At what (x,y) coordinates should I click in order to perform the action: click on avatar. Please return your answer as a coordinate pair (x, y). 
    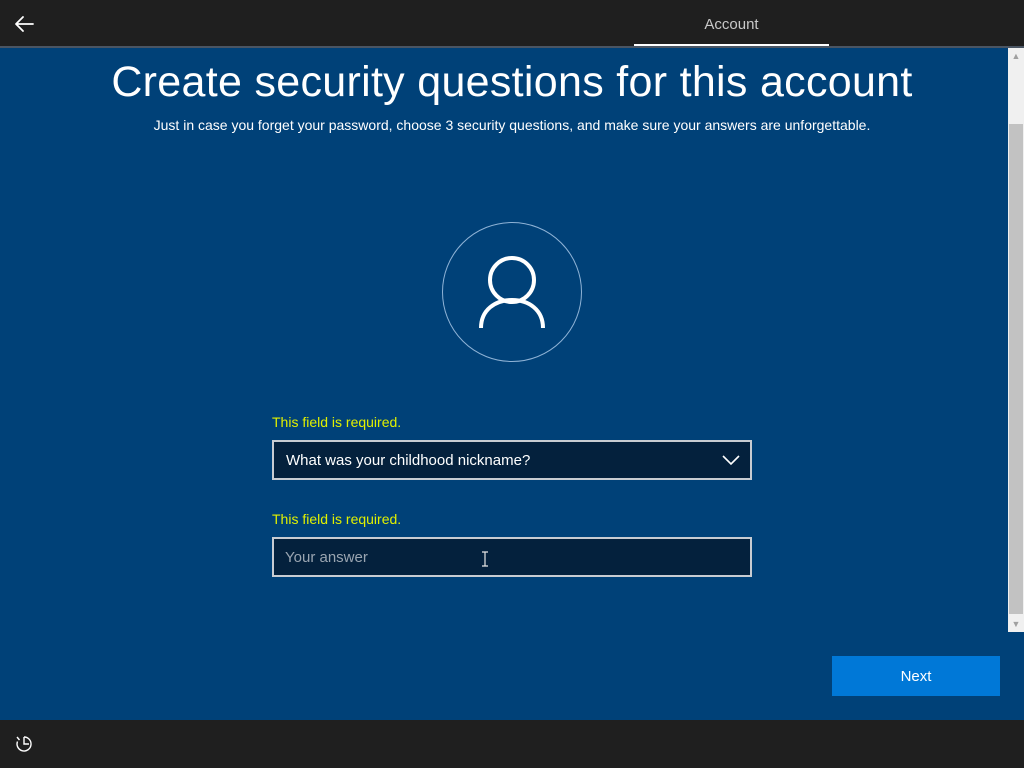
    Looking at the image, I should click on (512, 292).